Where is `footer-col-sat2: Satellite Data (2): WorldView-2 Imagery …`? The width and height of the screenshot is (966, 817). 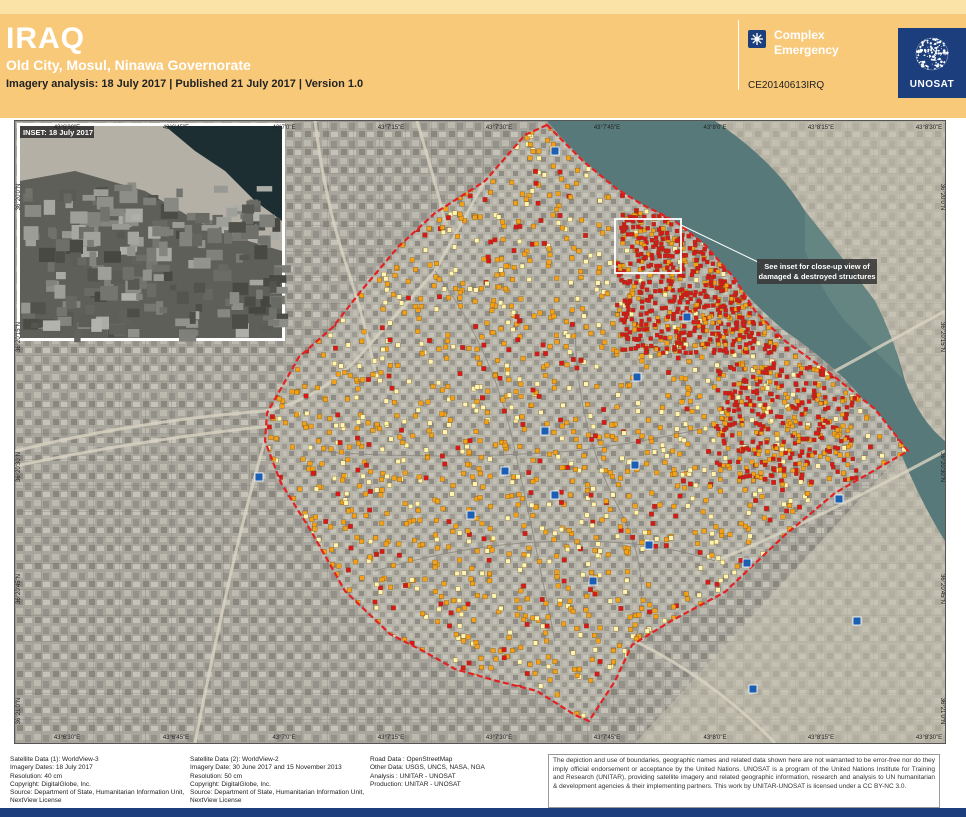
footer-col-sat2: Satellite Data (2): WorldView-2 Imagery … is located at coordinates (277, 781).